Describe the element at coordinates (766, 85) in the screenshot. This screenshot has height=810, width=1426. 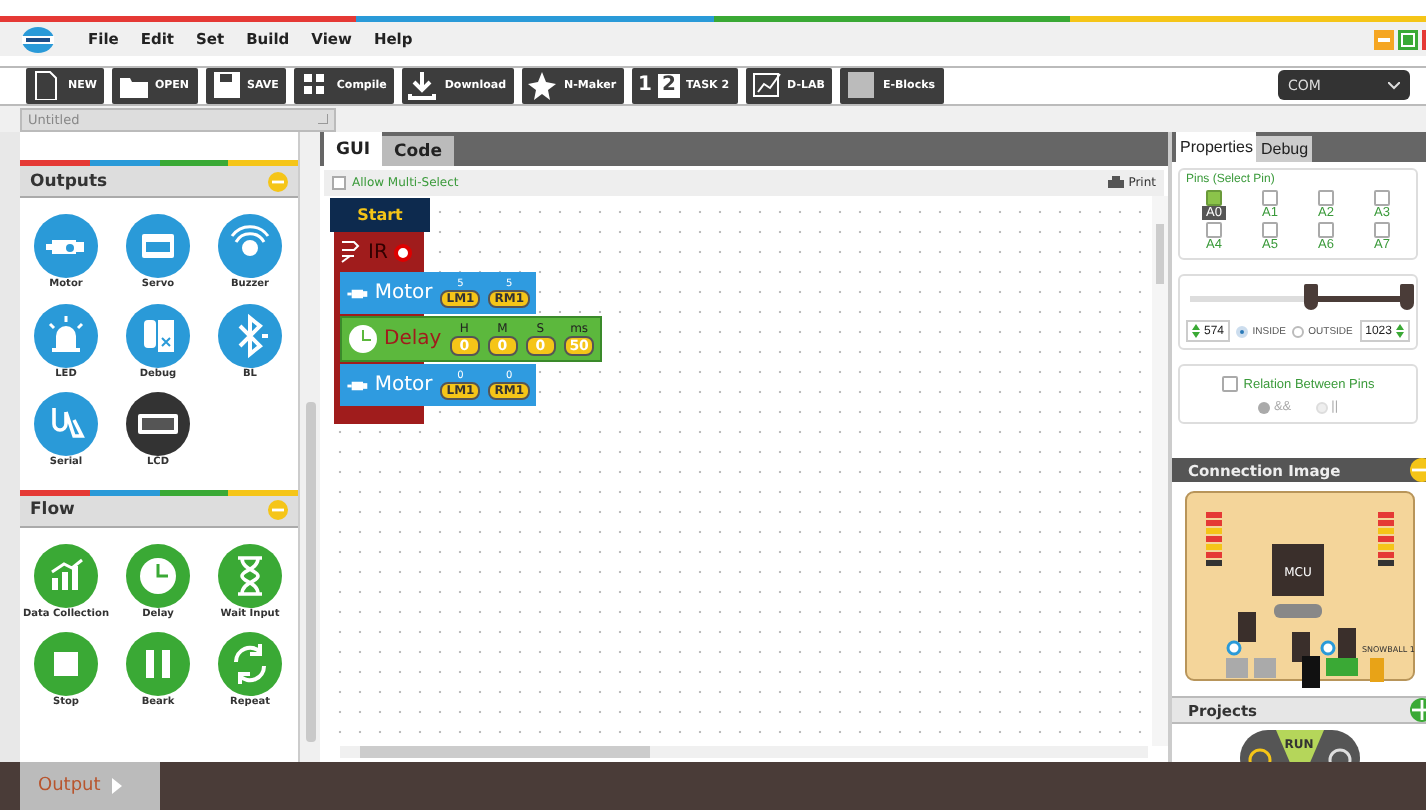
I see `chart-window-icon` at that location.